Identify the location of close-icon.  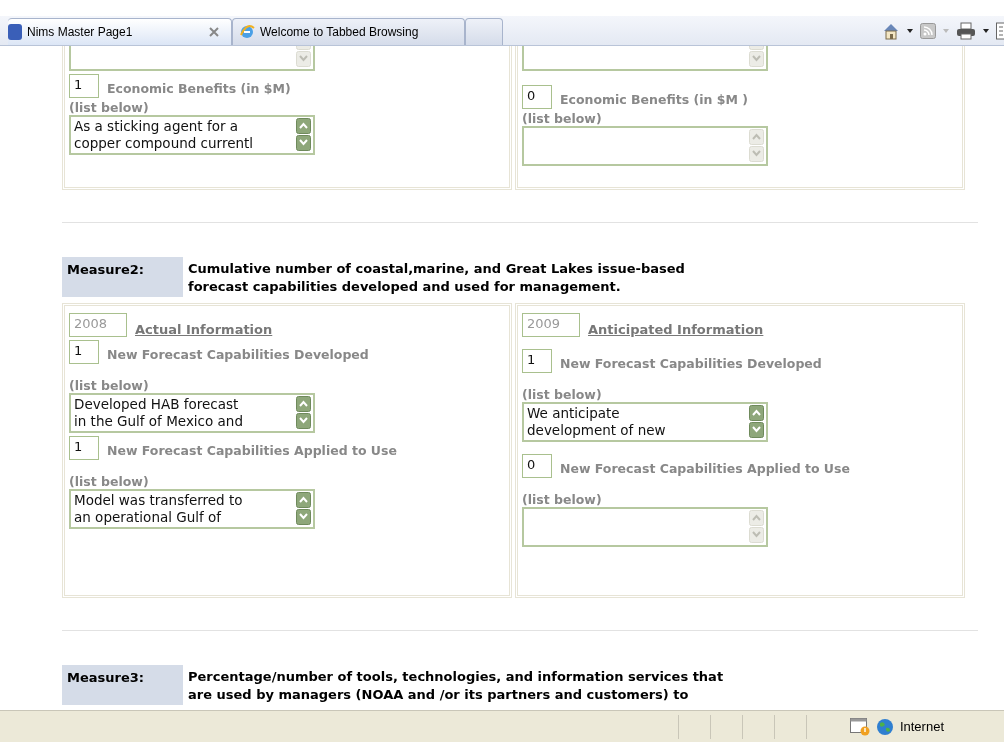
(214, 32).